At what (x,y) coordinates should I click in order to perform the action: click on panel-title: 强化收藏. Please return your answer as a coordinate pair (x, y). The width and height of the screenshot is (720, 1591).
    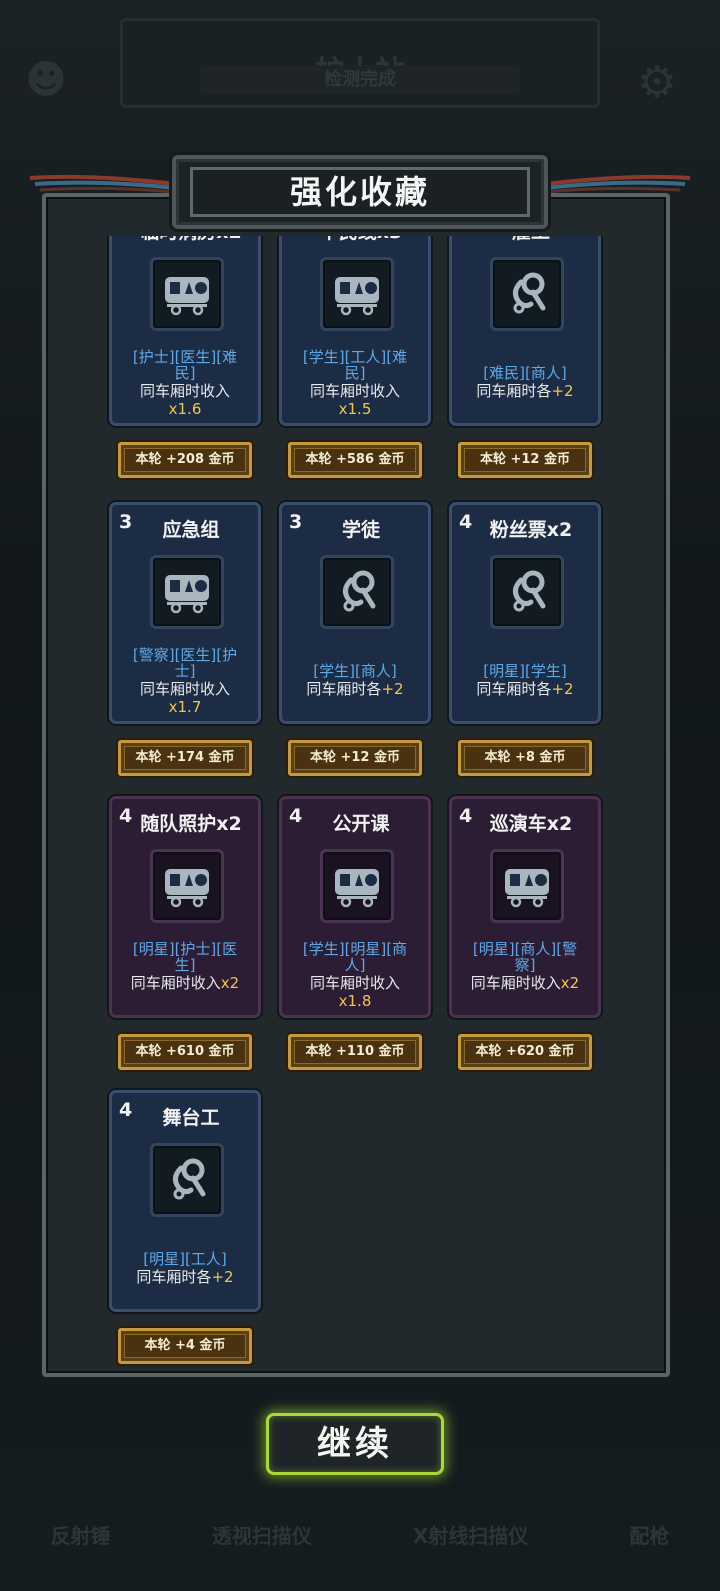
    Looking at the image, I should click on (360, 192).